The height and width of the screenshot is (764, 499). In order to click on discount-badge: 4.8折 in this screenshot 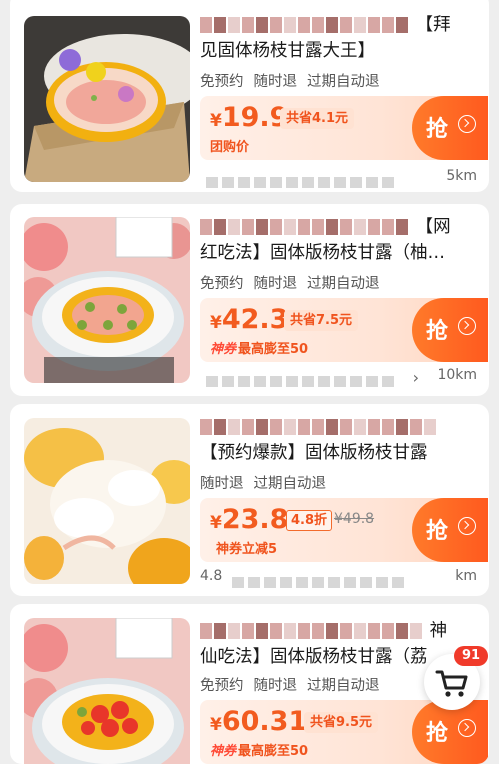, I will do `click(309, 520)`.